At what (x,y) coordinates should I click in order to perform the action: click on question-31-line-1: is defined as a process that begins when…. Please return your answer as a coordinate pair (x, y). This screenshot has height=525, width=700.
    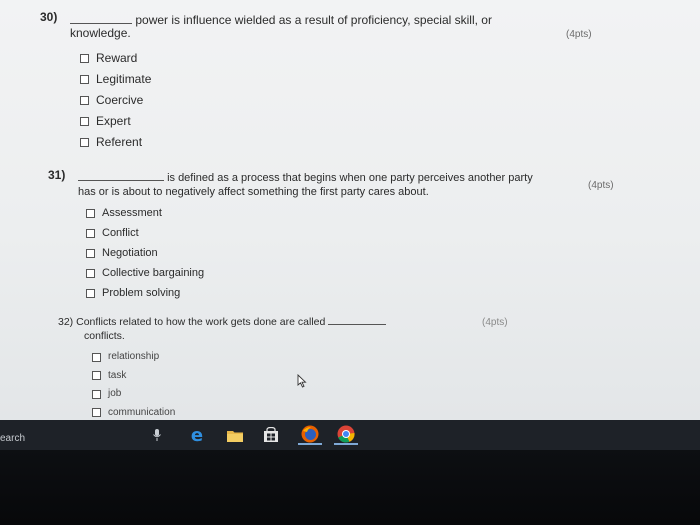
    Looking at the image, I should click on (305, 178).